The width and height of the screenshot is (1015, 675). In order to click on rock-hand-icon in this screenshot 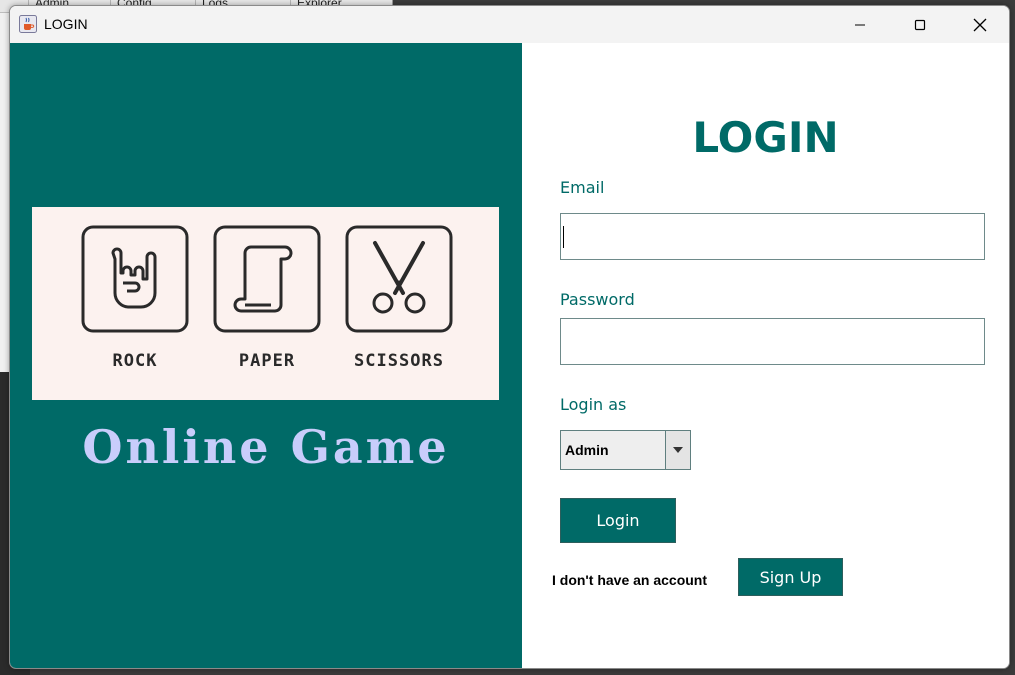, I will do `click(135, 279)`.